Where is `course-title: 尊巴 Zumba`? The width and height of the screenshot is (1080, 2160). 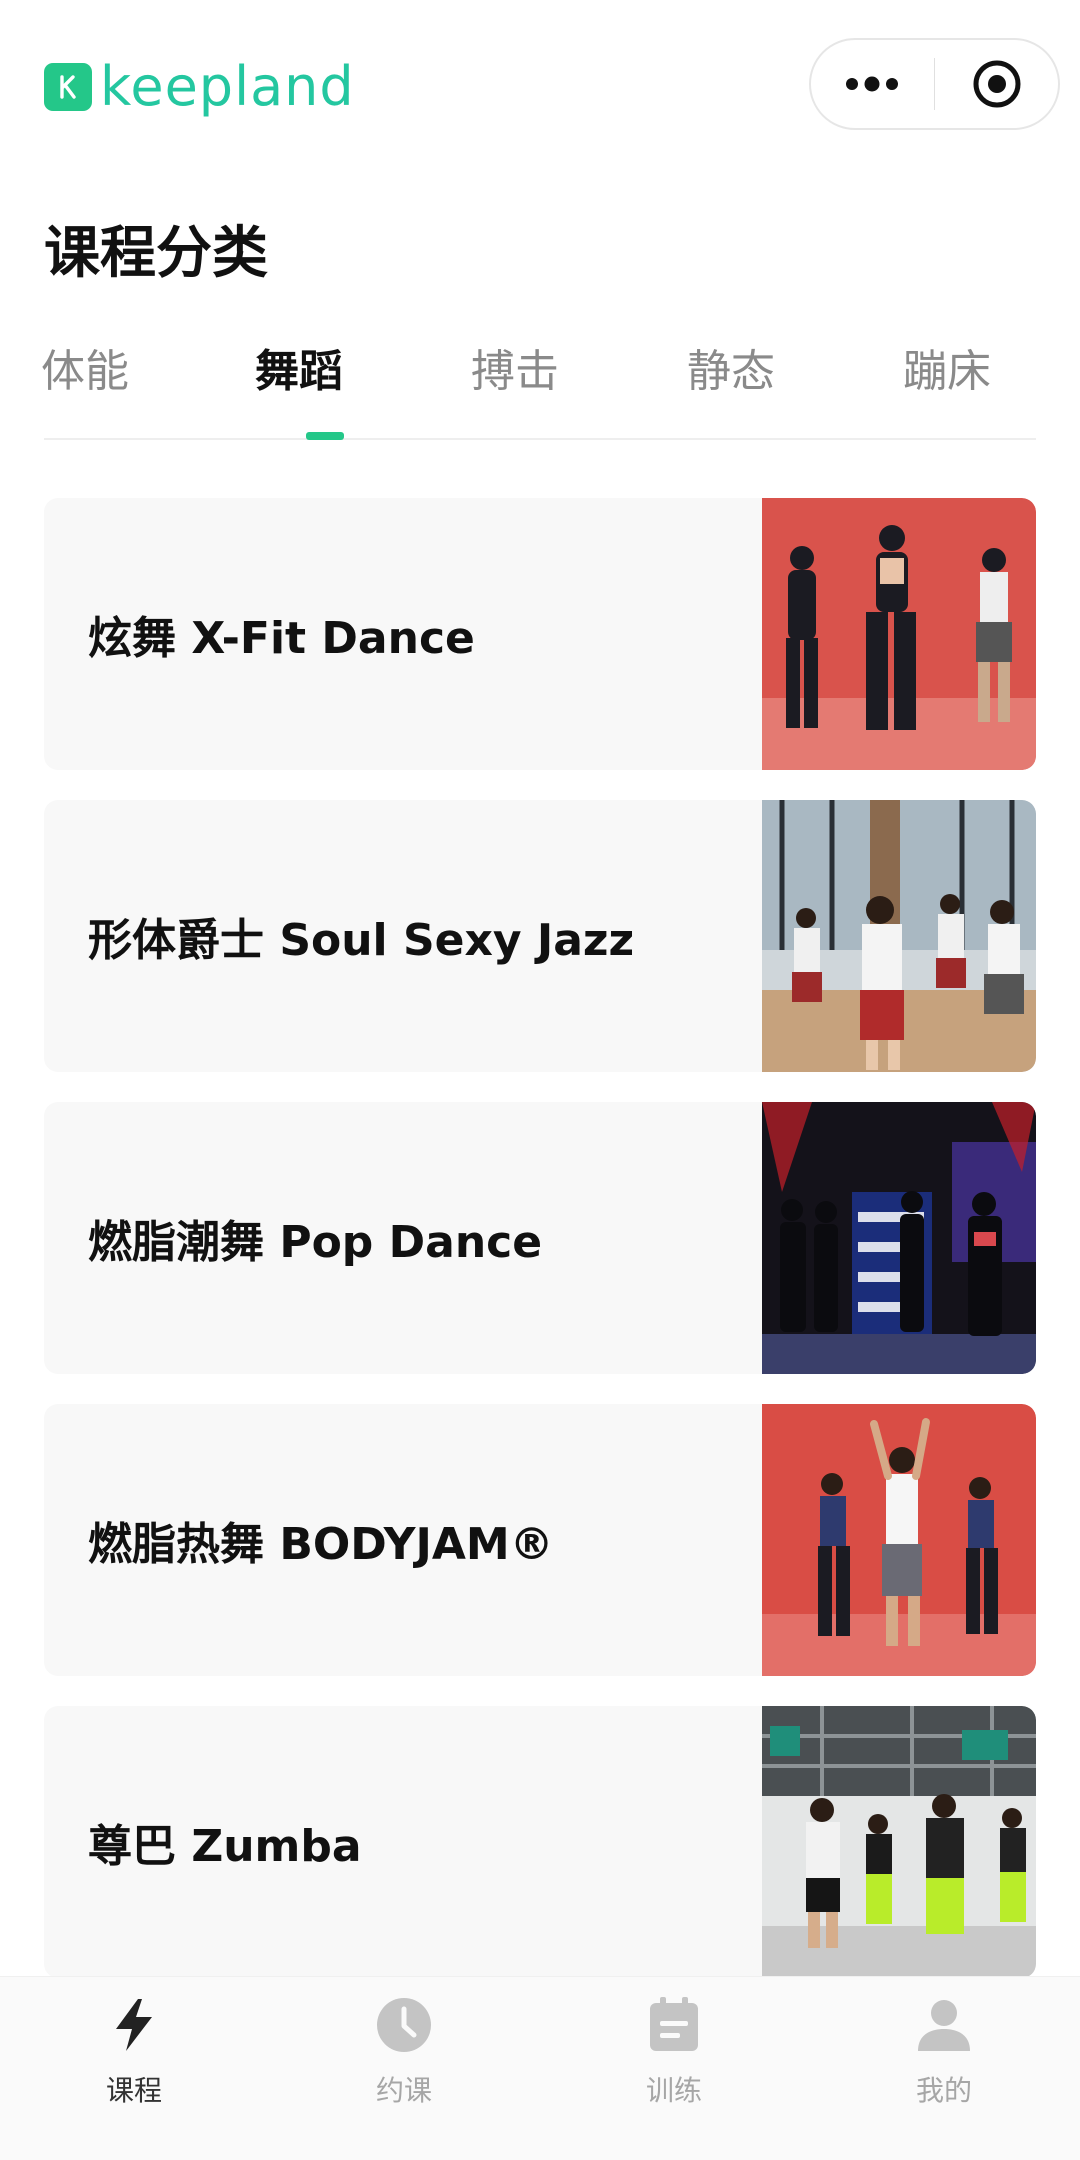
course-title: 尊巴 Zumba is located at coordinates (225, 1846).